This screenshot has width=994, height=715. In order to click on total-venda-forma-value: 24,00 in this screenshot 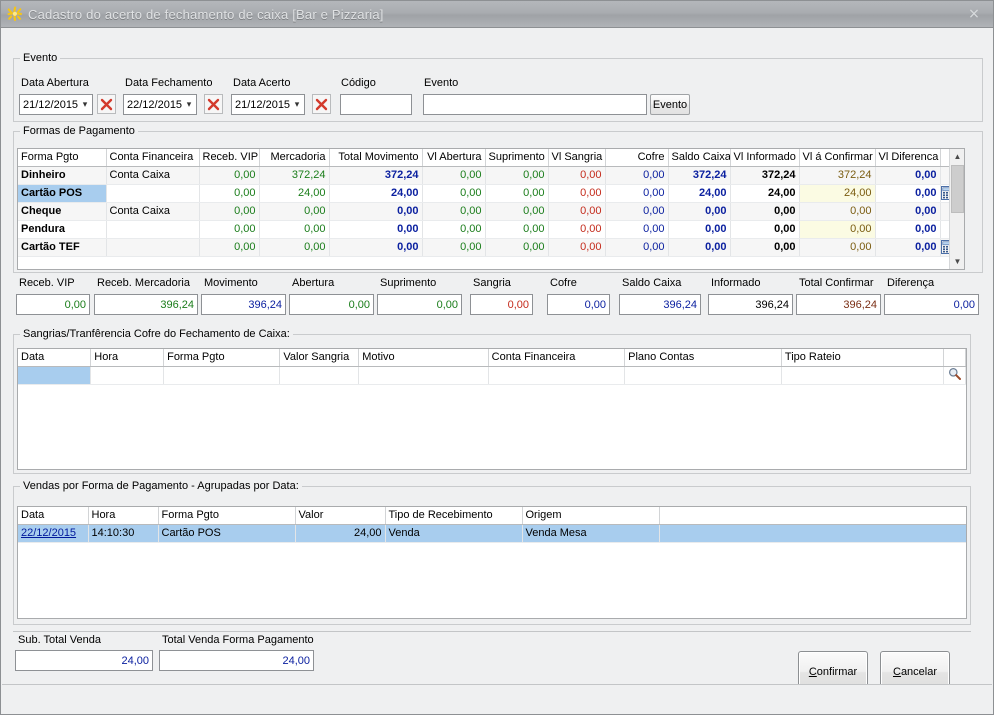, I will do `click(236, 660)`.